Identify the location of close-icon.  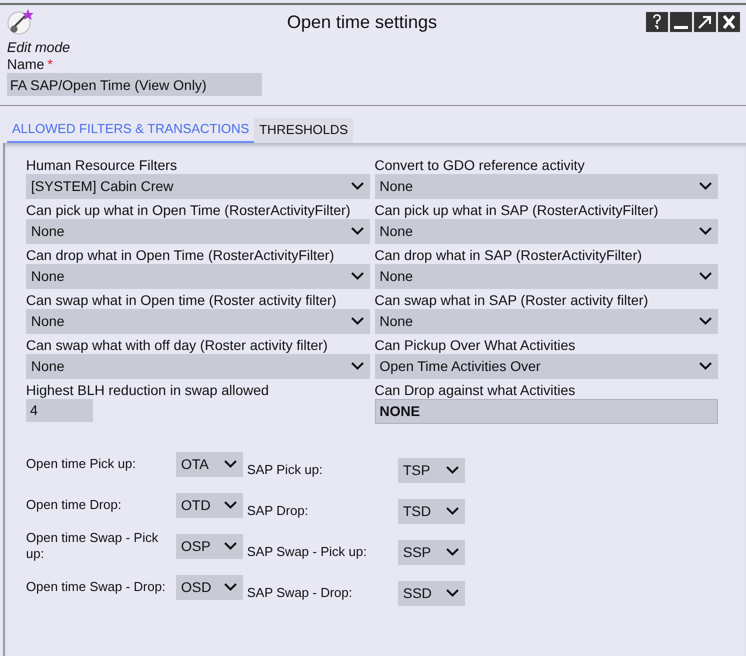
(729, 22).